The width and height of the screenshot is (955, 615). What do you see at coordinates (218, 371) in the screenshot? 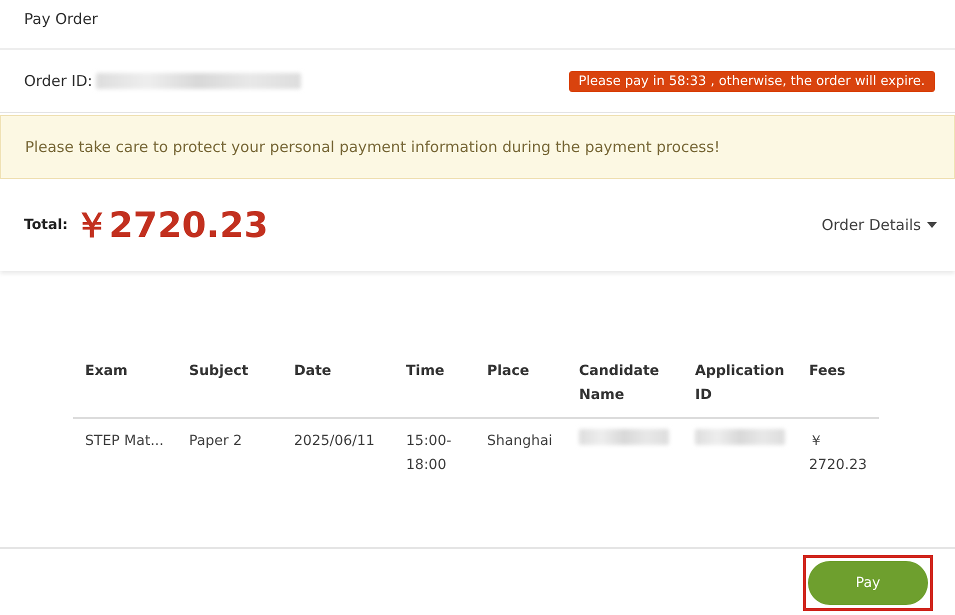
I see `column-header: Subject` at bounding box center [218, 371].